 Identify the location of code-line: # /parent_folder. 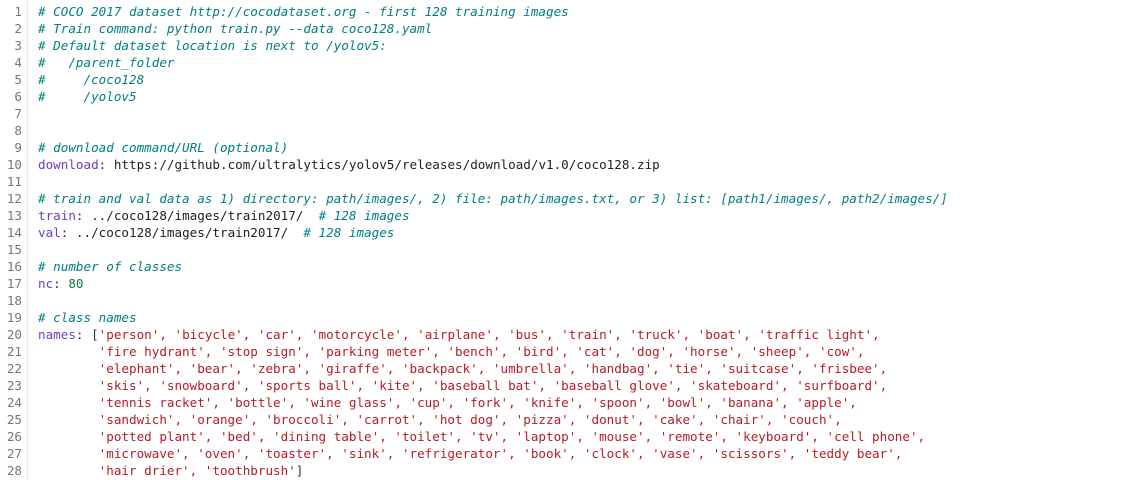
(584, 62).